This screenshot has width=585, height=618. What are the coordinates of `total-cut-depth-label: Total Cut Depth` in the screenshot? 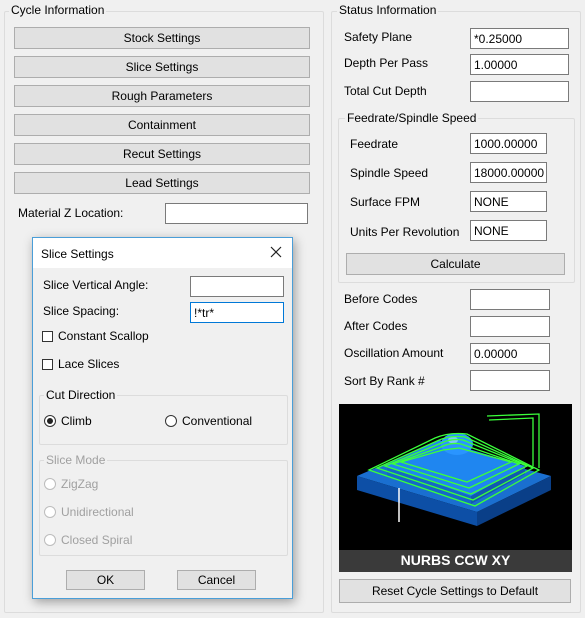 It's located at (385, 91).